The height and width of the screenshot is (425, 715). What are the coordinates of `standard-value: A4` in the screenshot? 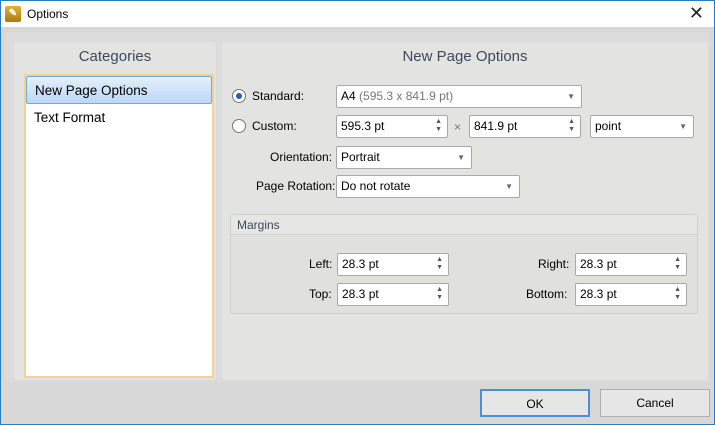 It's located at (348, 96).